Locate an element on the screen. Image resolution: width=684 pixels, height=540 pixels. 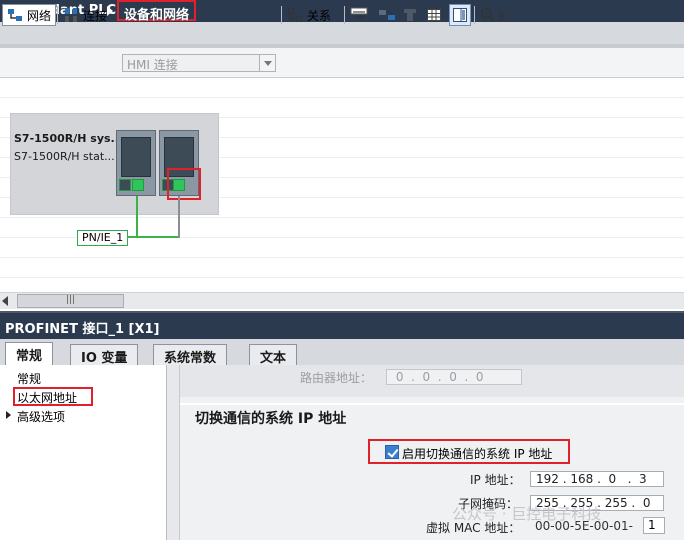
nav-item-general: 常规 is located at coordinates (29, 378).